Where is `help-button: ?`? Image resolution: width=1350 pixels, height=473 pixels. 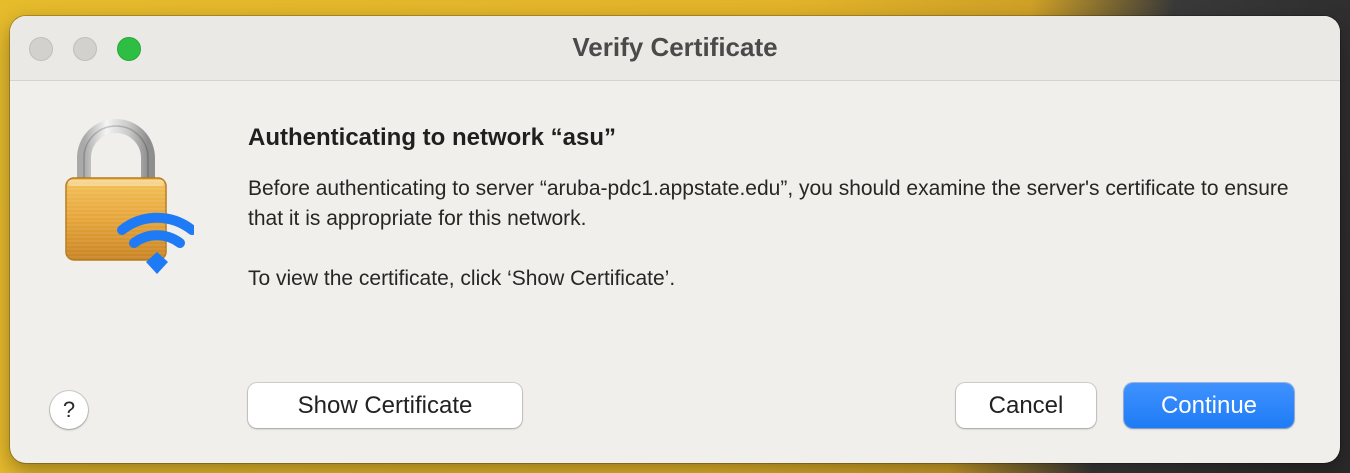
help-button: ? is located at coordinates (69, 410).